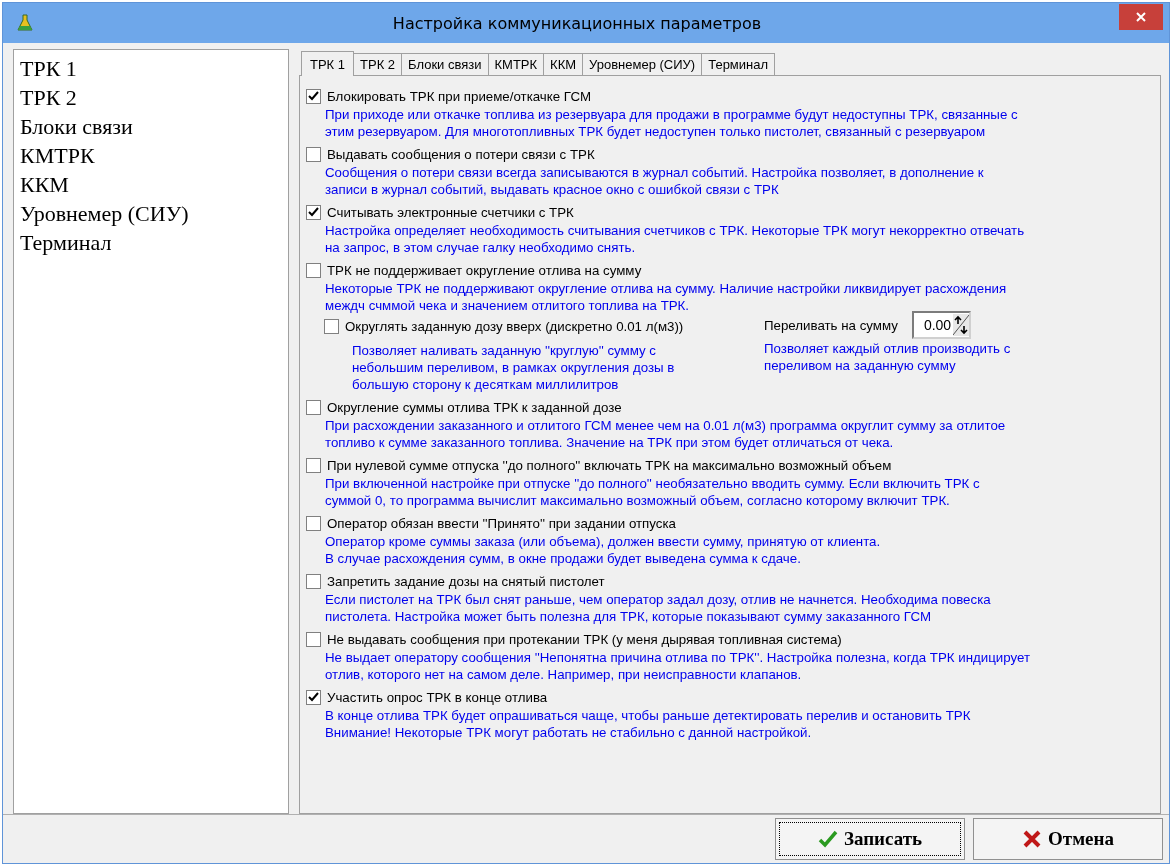 This screenshot has height=864, width=1172. Describe the element at coordinates (642, 64) in the screenshot. I see `tab: Уровнемер (СИУ)` at that location.